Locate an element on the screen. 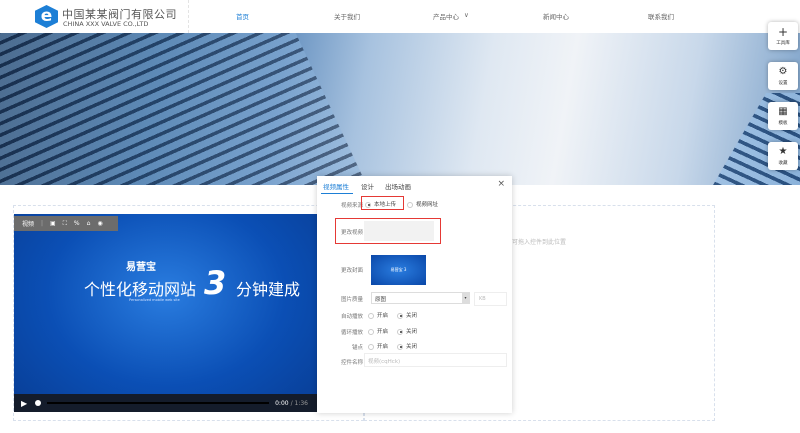 The width and height of the screenshot is (800, 433). controls-off: 关闭 is located at coordinates (407, 346).